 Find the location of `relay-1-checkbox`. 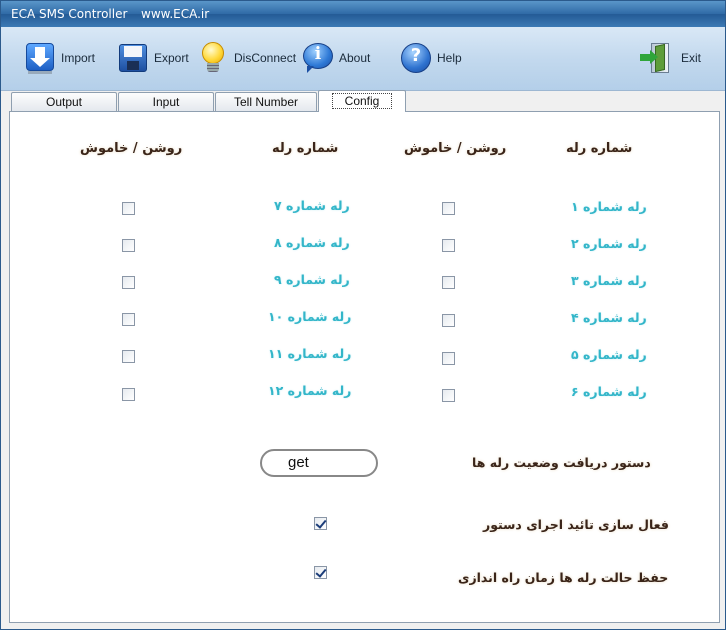

relay-1-checkbox is located at coordinates (448, 208).